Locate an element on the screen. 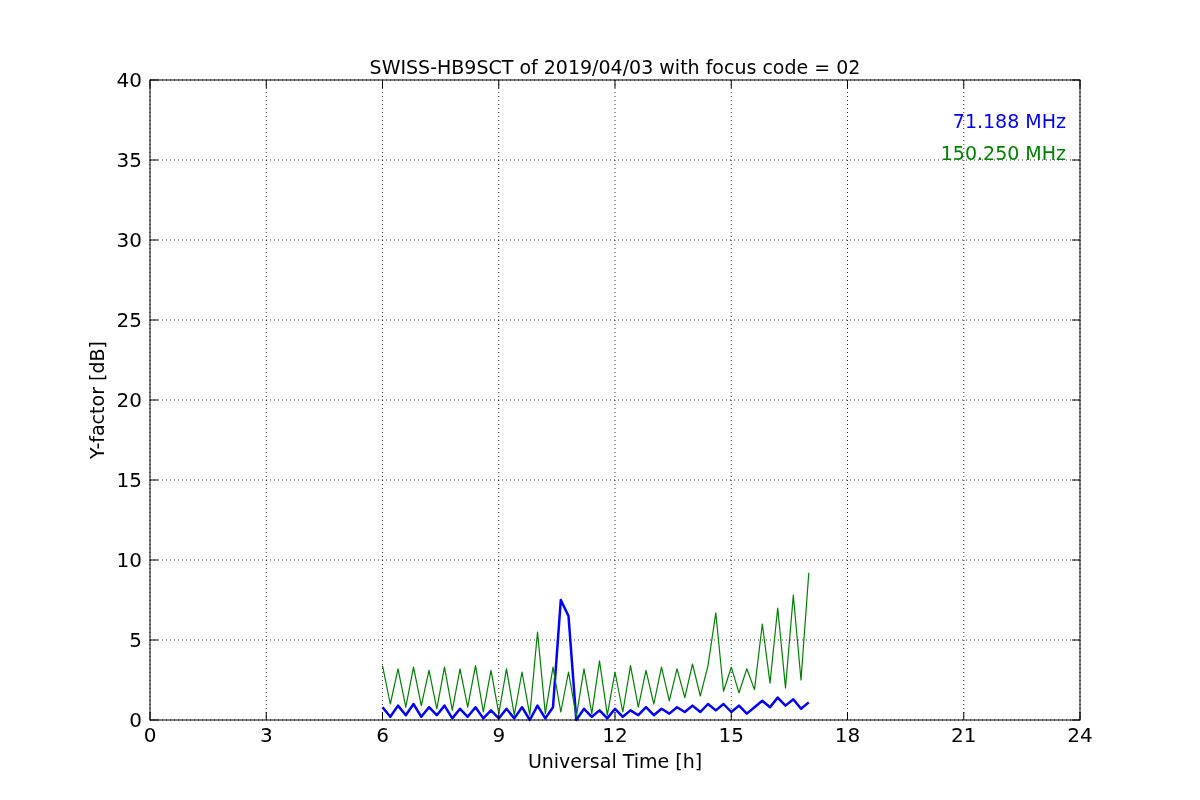 Image resolution: width=1200 pixels, height=800 pixels. x-tick-label: 6 is located at coordinates (382, 735).